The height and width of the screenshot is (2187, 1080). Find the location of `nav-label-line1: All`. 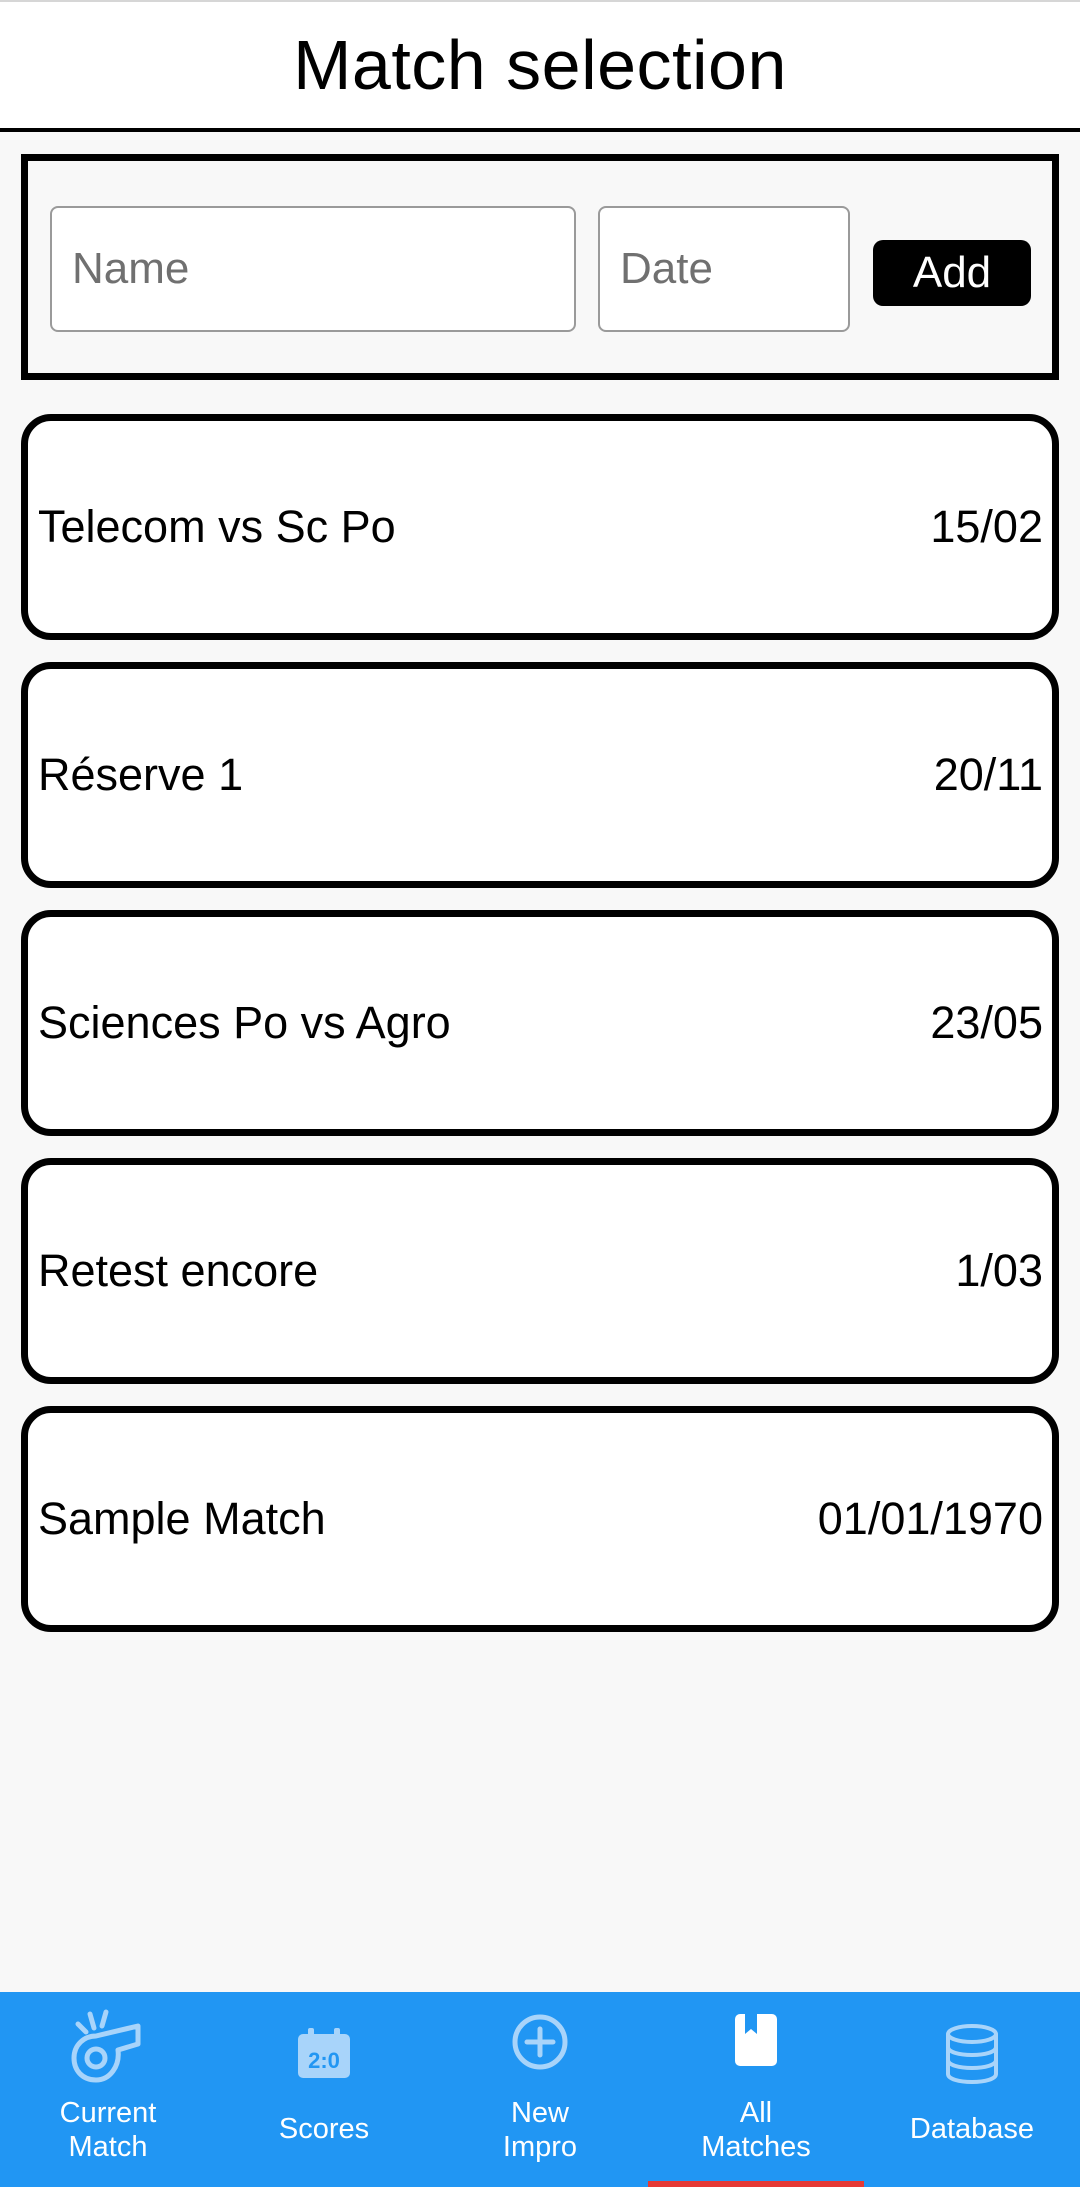

nav-label-line1: All is located at coordinates (756, 2113).